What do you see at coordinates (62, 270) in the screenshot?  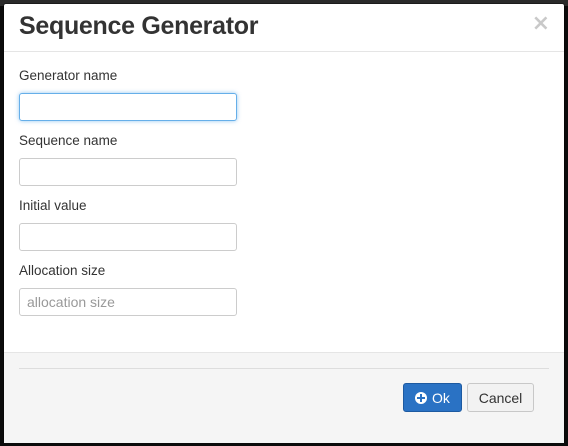 I see `allocation-size-label: Allocation size` at bounding box center [62, 270].